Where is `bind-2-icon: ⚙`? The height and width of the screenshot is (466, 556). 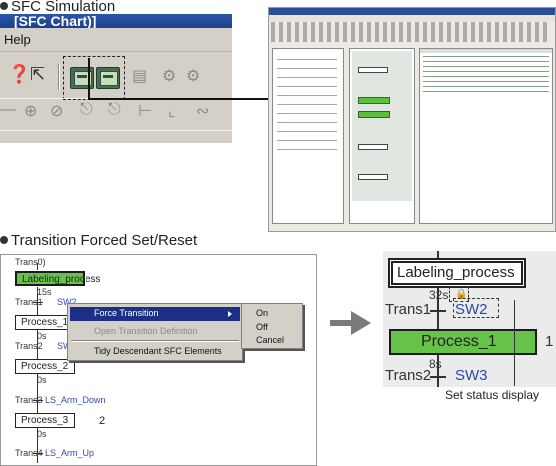
bind-2-icon: ⚙ is located at coordinates (193, 76).